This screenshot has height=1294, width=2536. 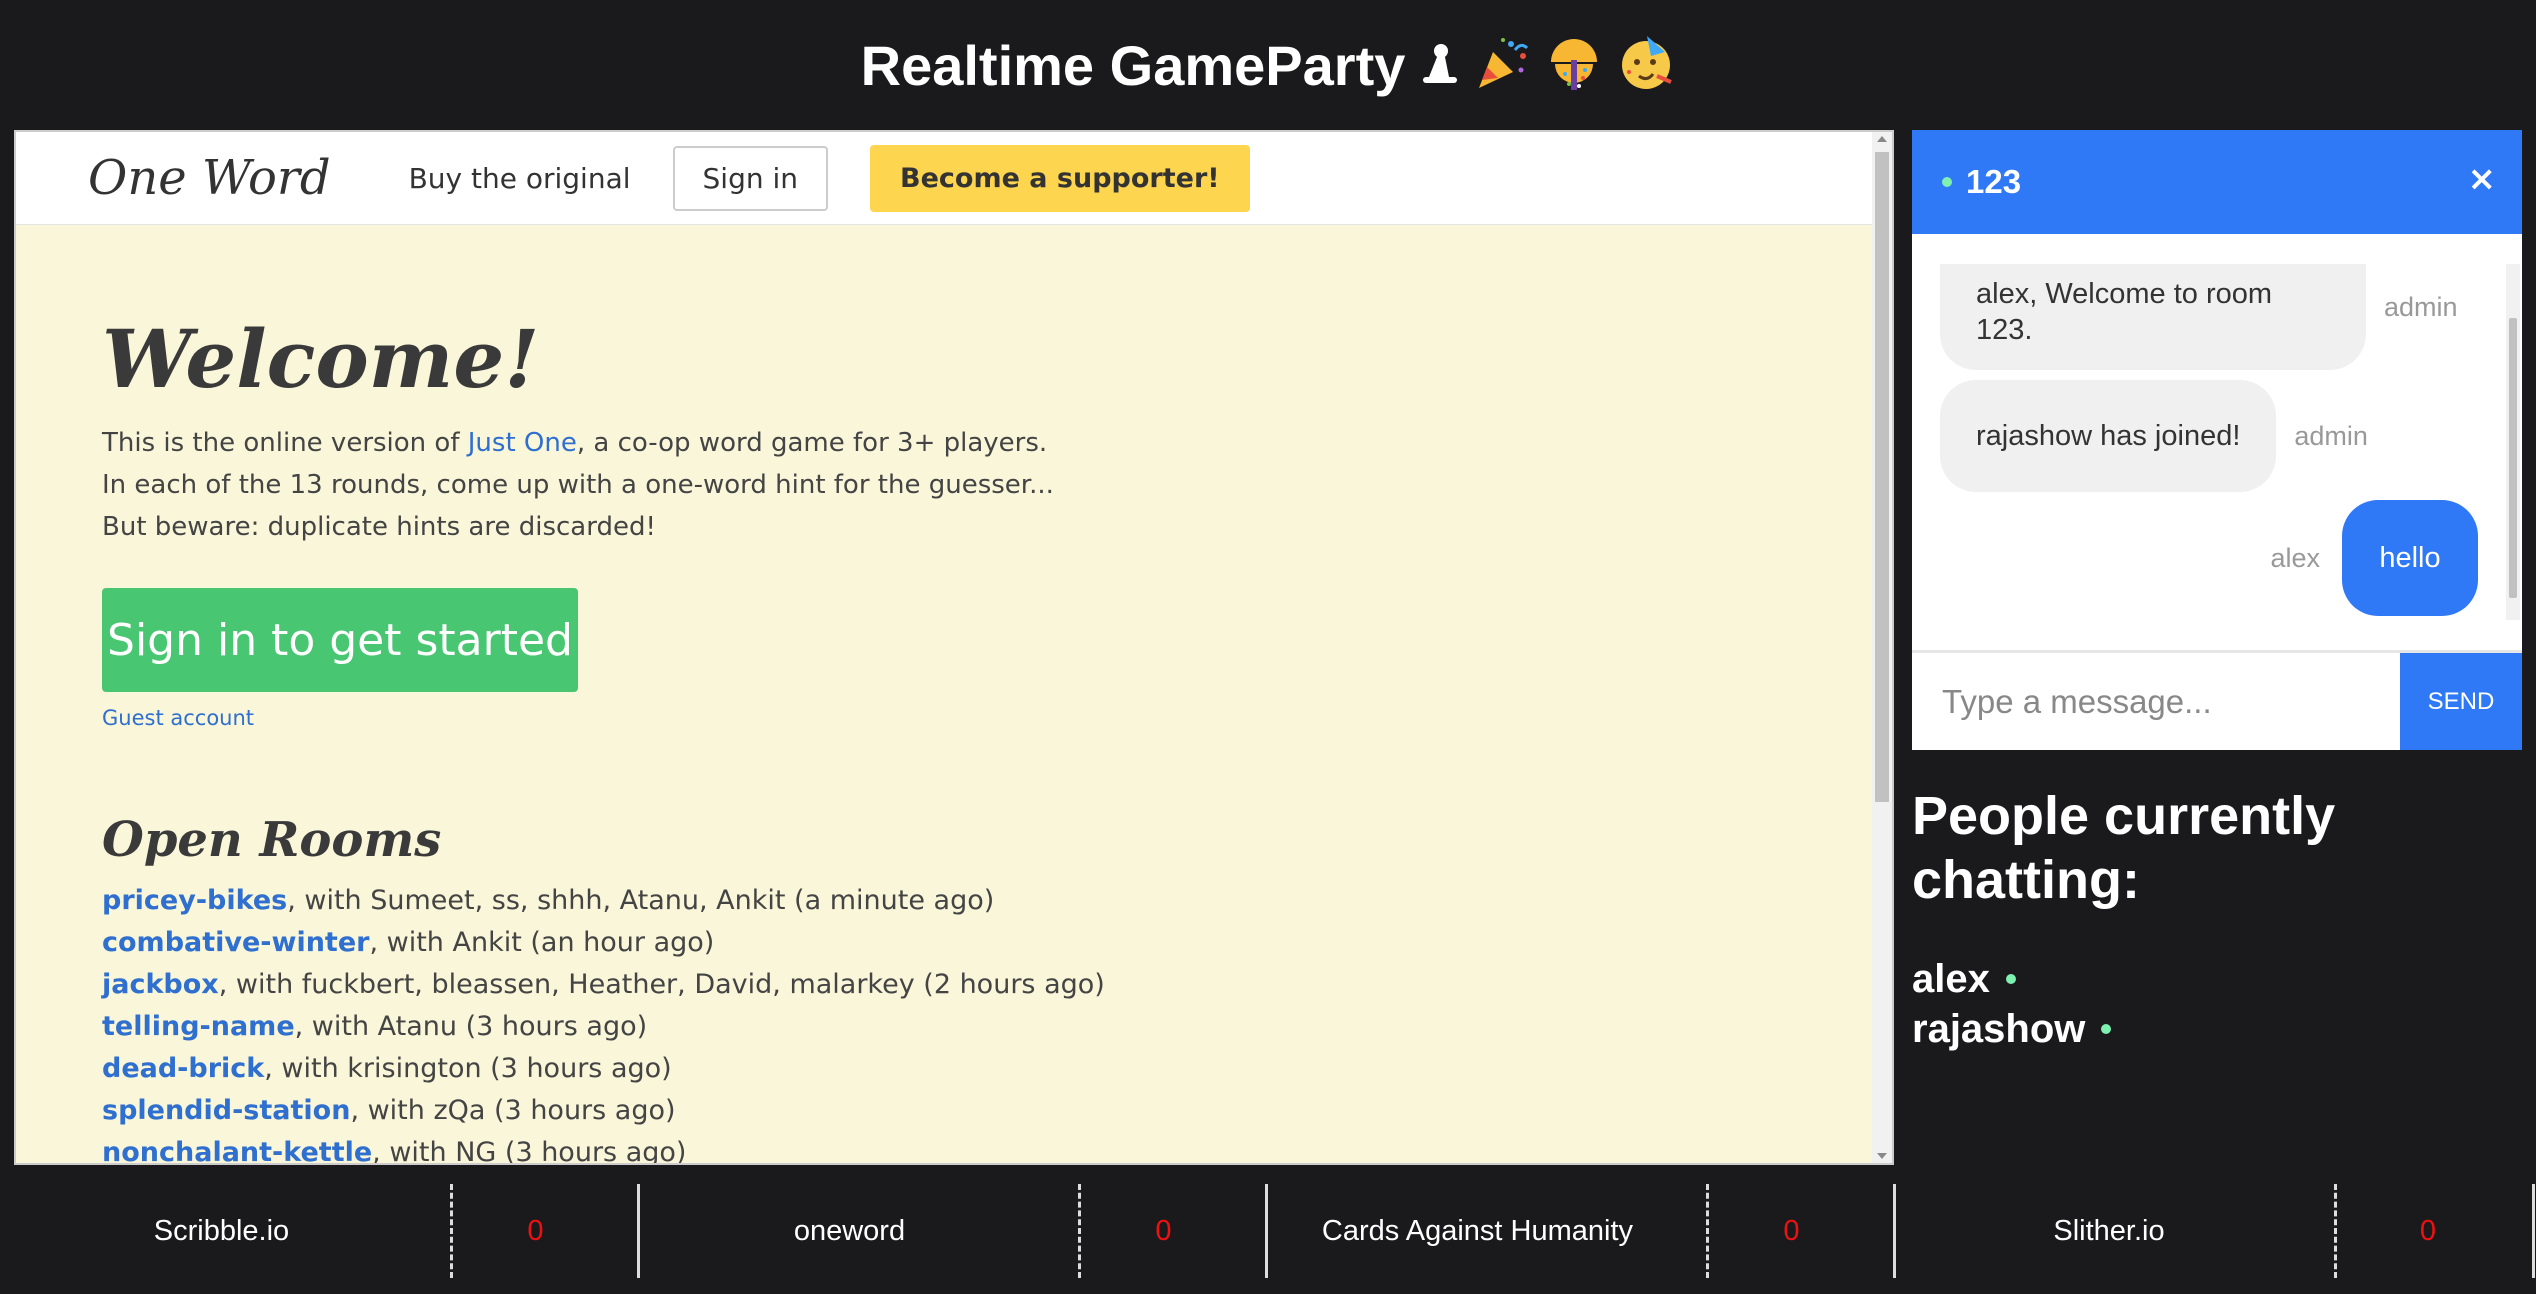 What do you see at coordinates (321, 359) in the screenshot?
I see `welcome-heading: Welcome!` at bounding box center [321, 359].